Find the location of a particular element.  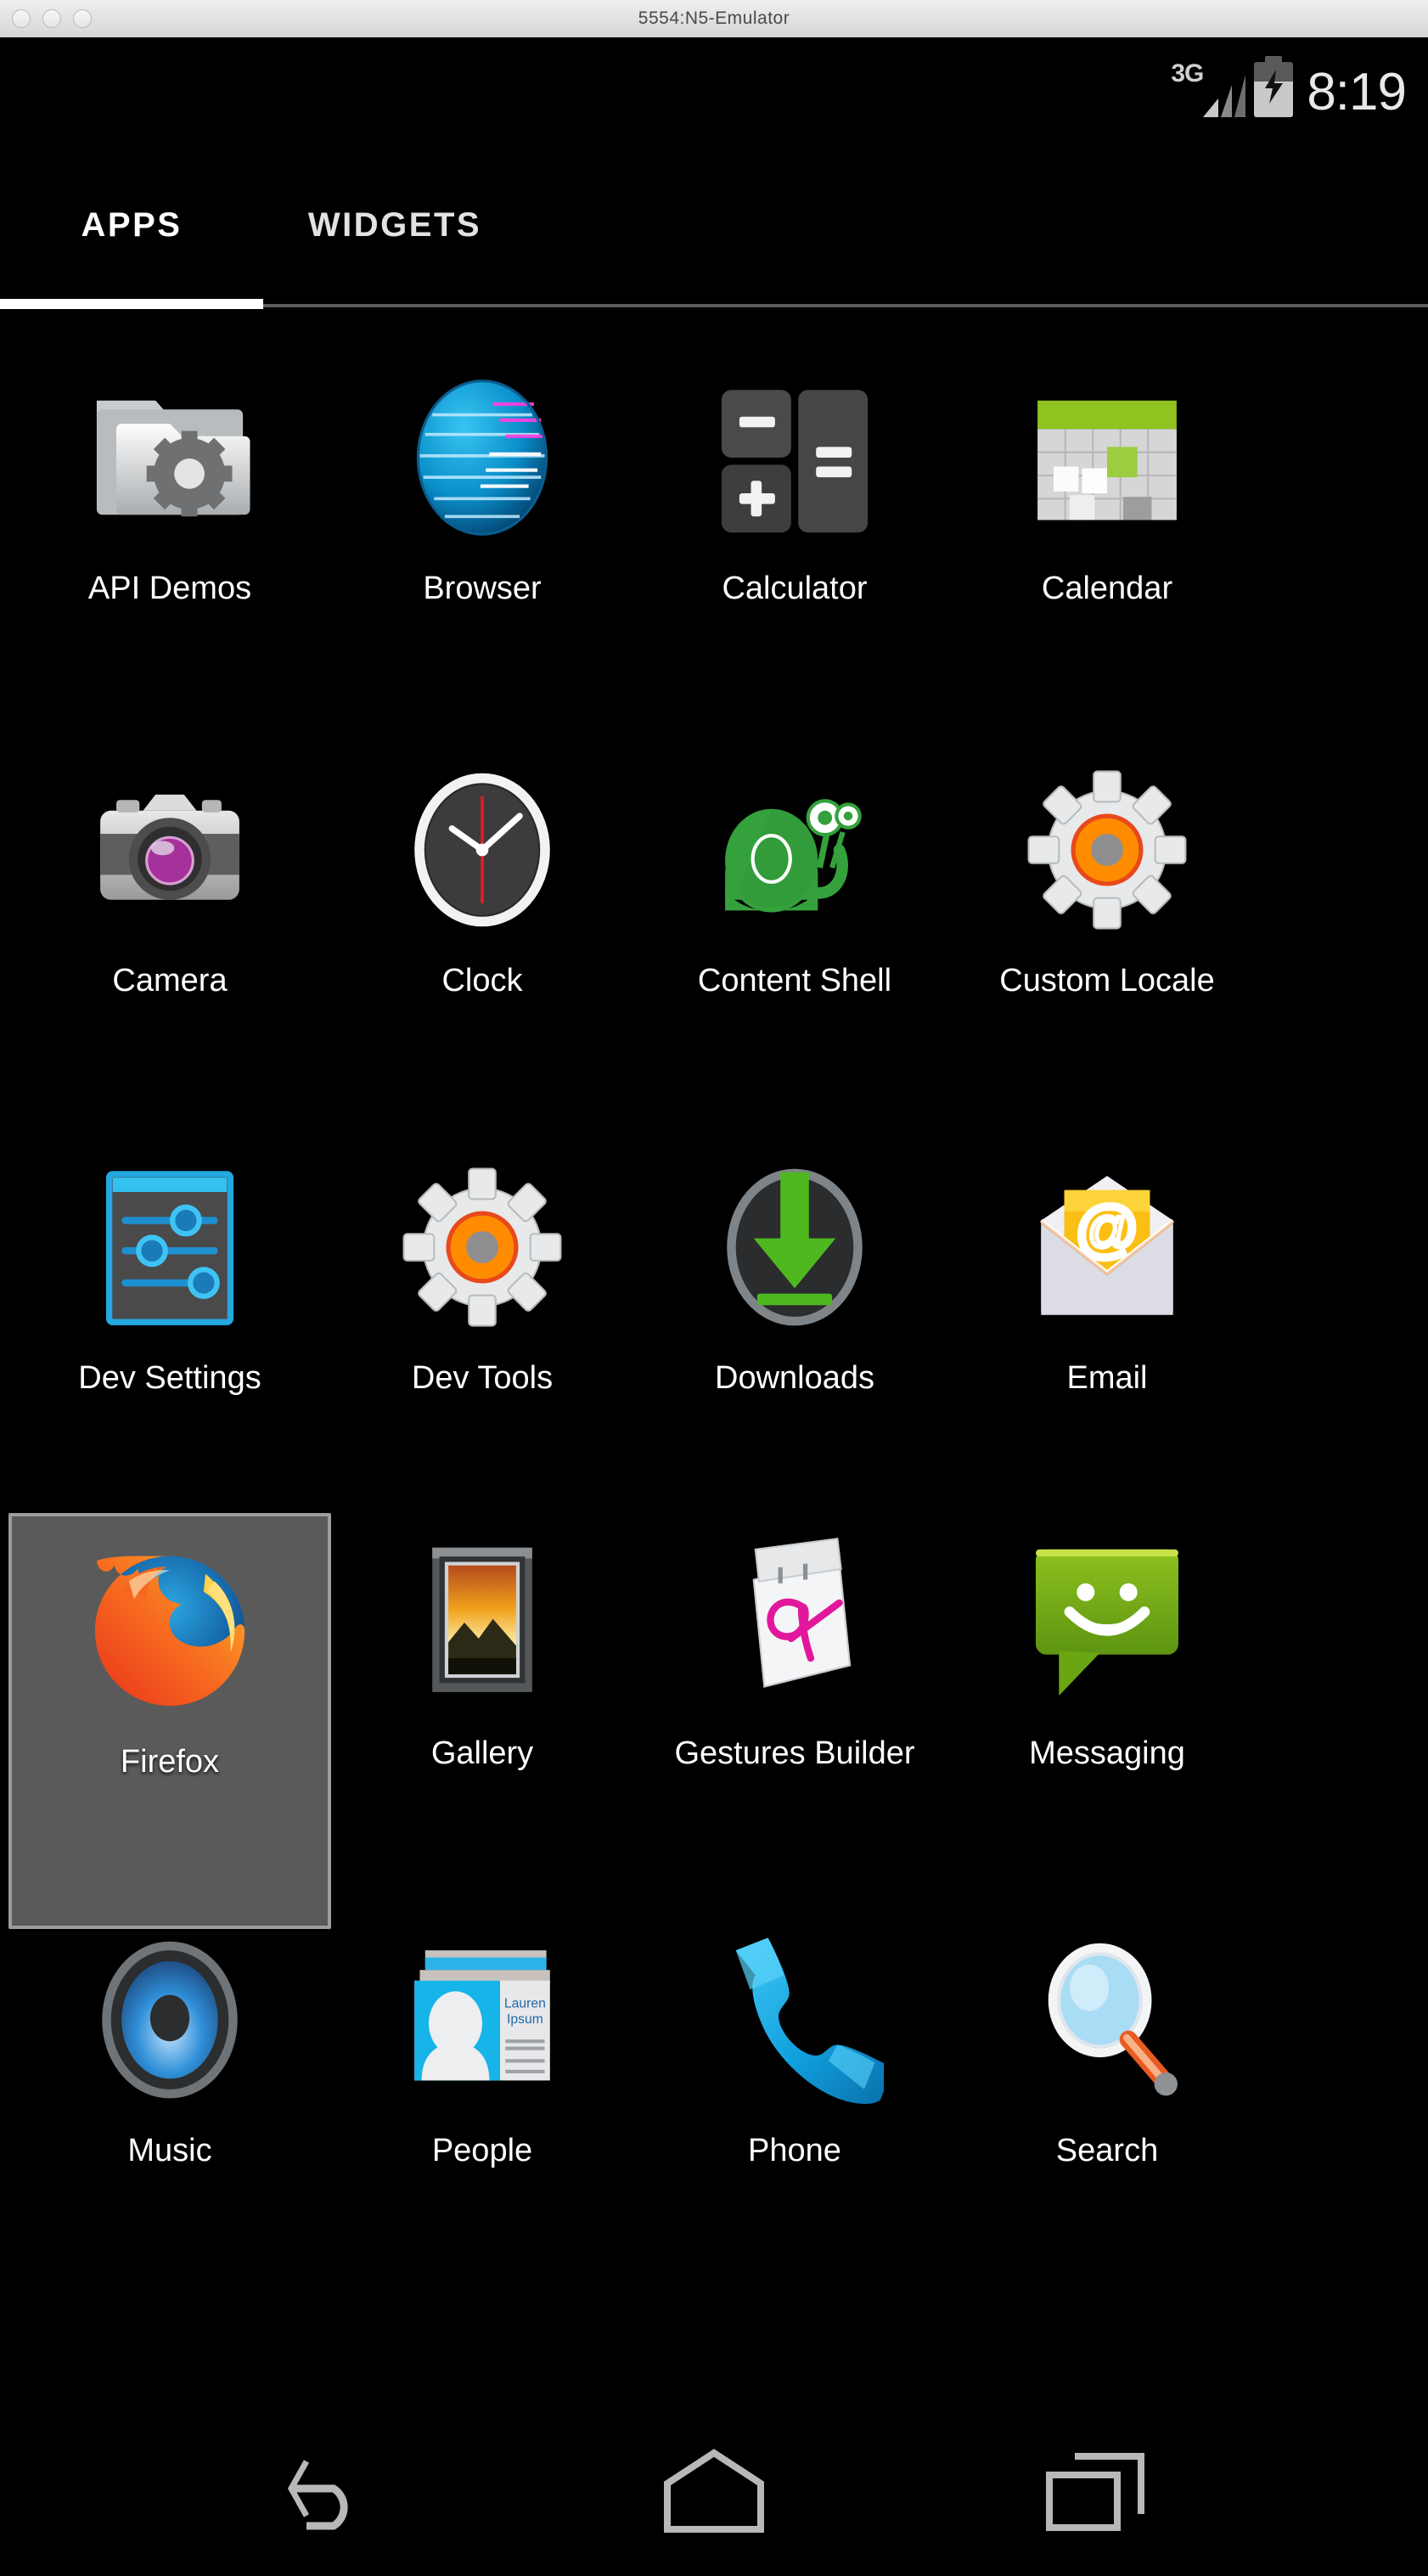

magnifier-icon is located at coordinates (1107, 2020).